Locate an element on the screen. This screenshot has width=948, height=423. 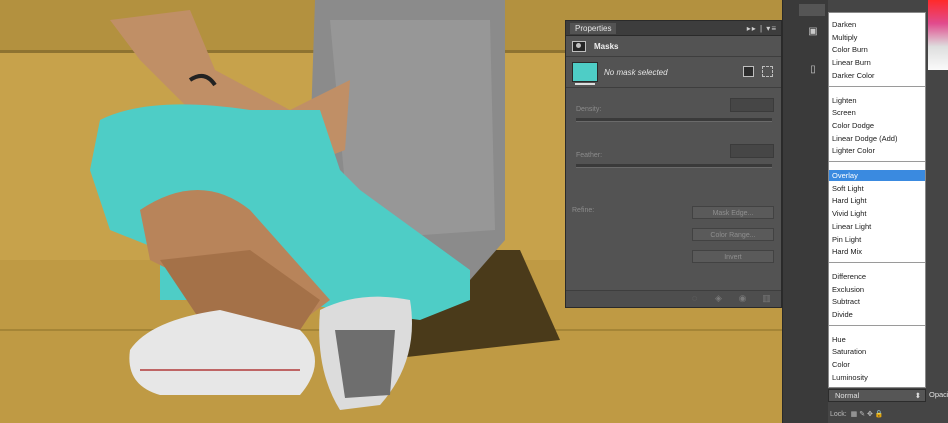
chevron-updown-icon: ⬍ is located at coordinates (917, 395).